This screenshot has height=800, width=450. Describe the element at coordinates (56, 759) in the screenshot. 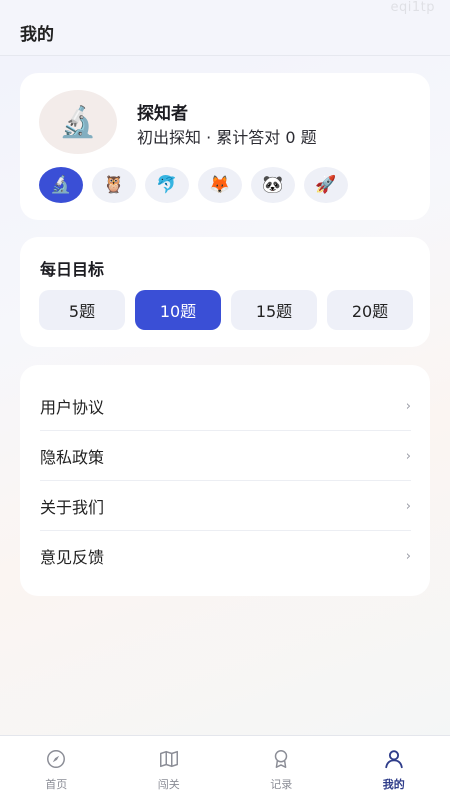

I see `compass-icon` at that location.